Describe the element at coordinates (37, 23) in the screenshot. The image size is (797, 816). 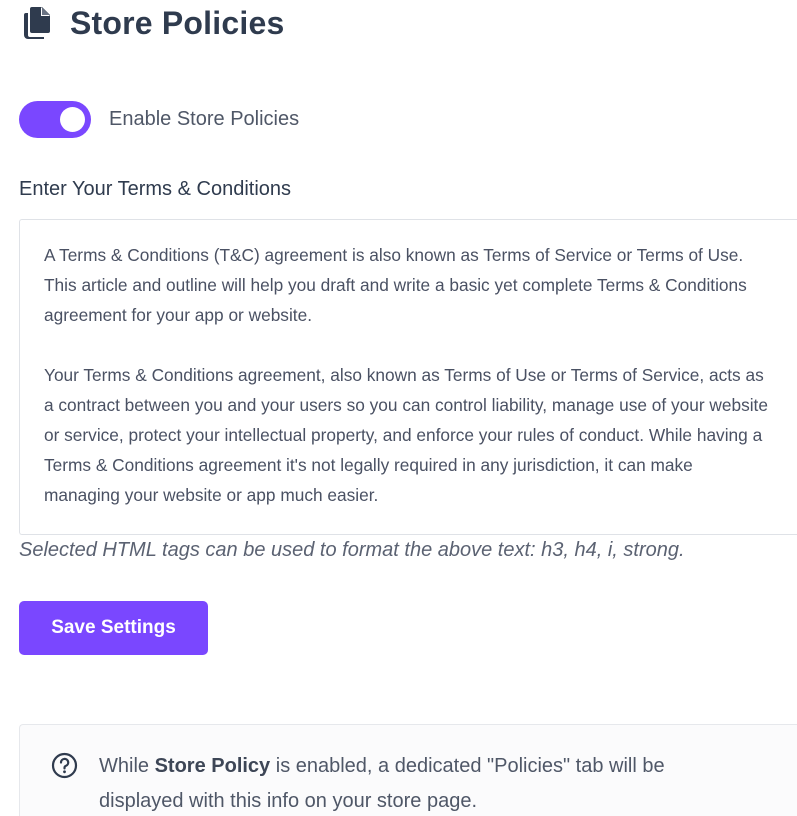
I see `copy-document-icon` at that location.